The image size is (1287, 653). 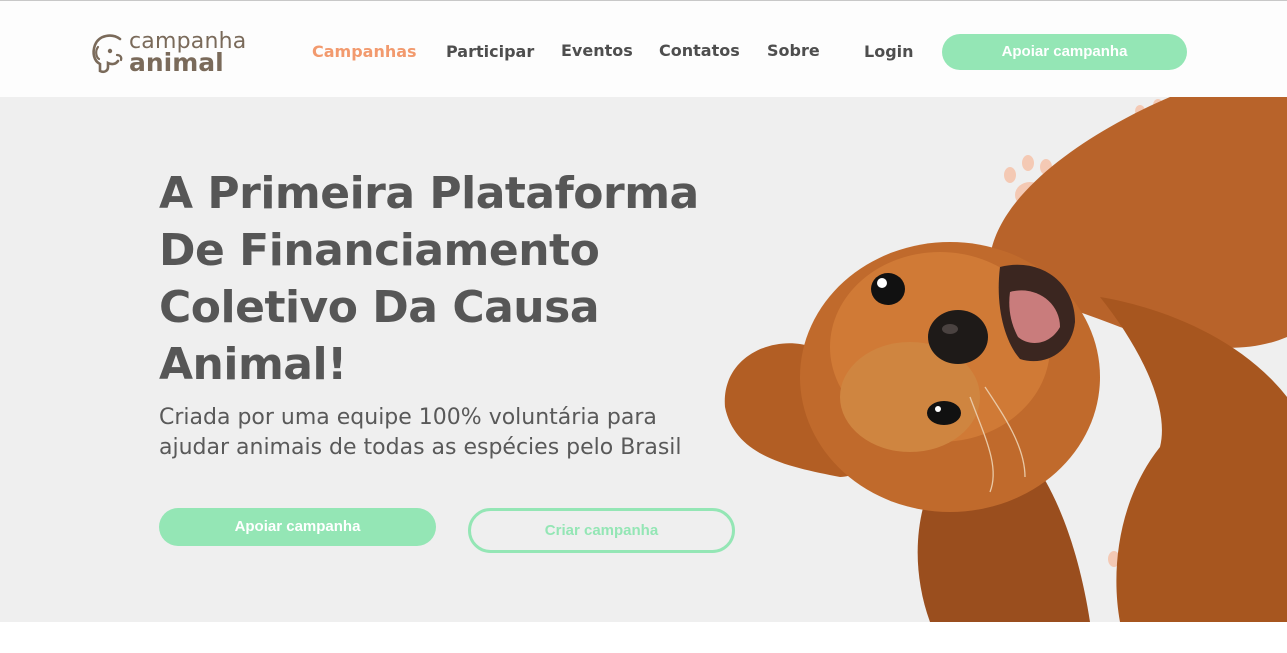 I want to click on create-campaign-button: Criar campanha, so click(x=601, y=530).